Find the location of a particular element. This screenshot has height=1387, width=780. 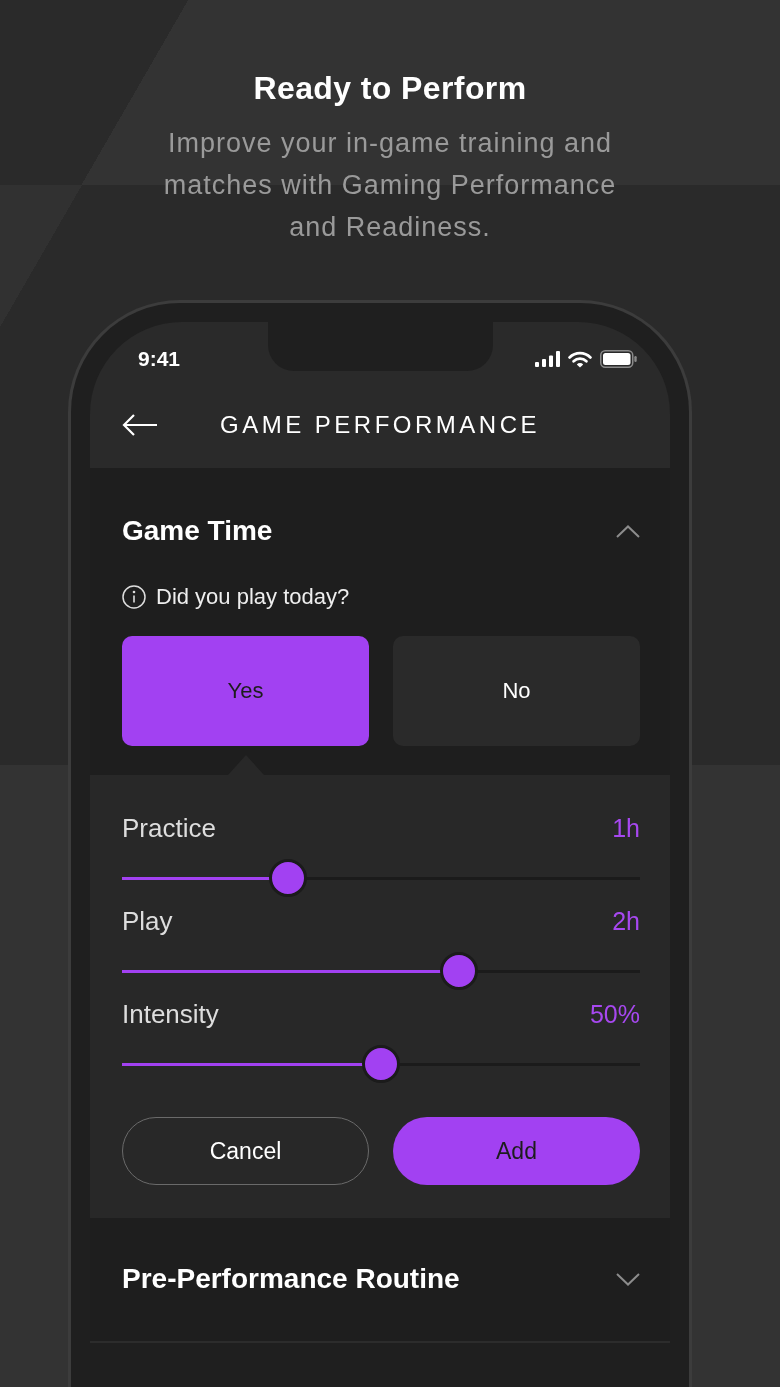

screen-title: GAME PERFORMANCE is located at coordinates (380, 425).